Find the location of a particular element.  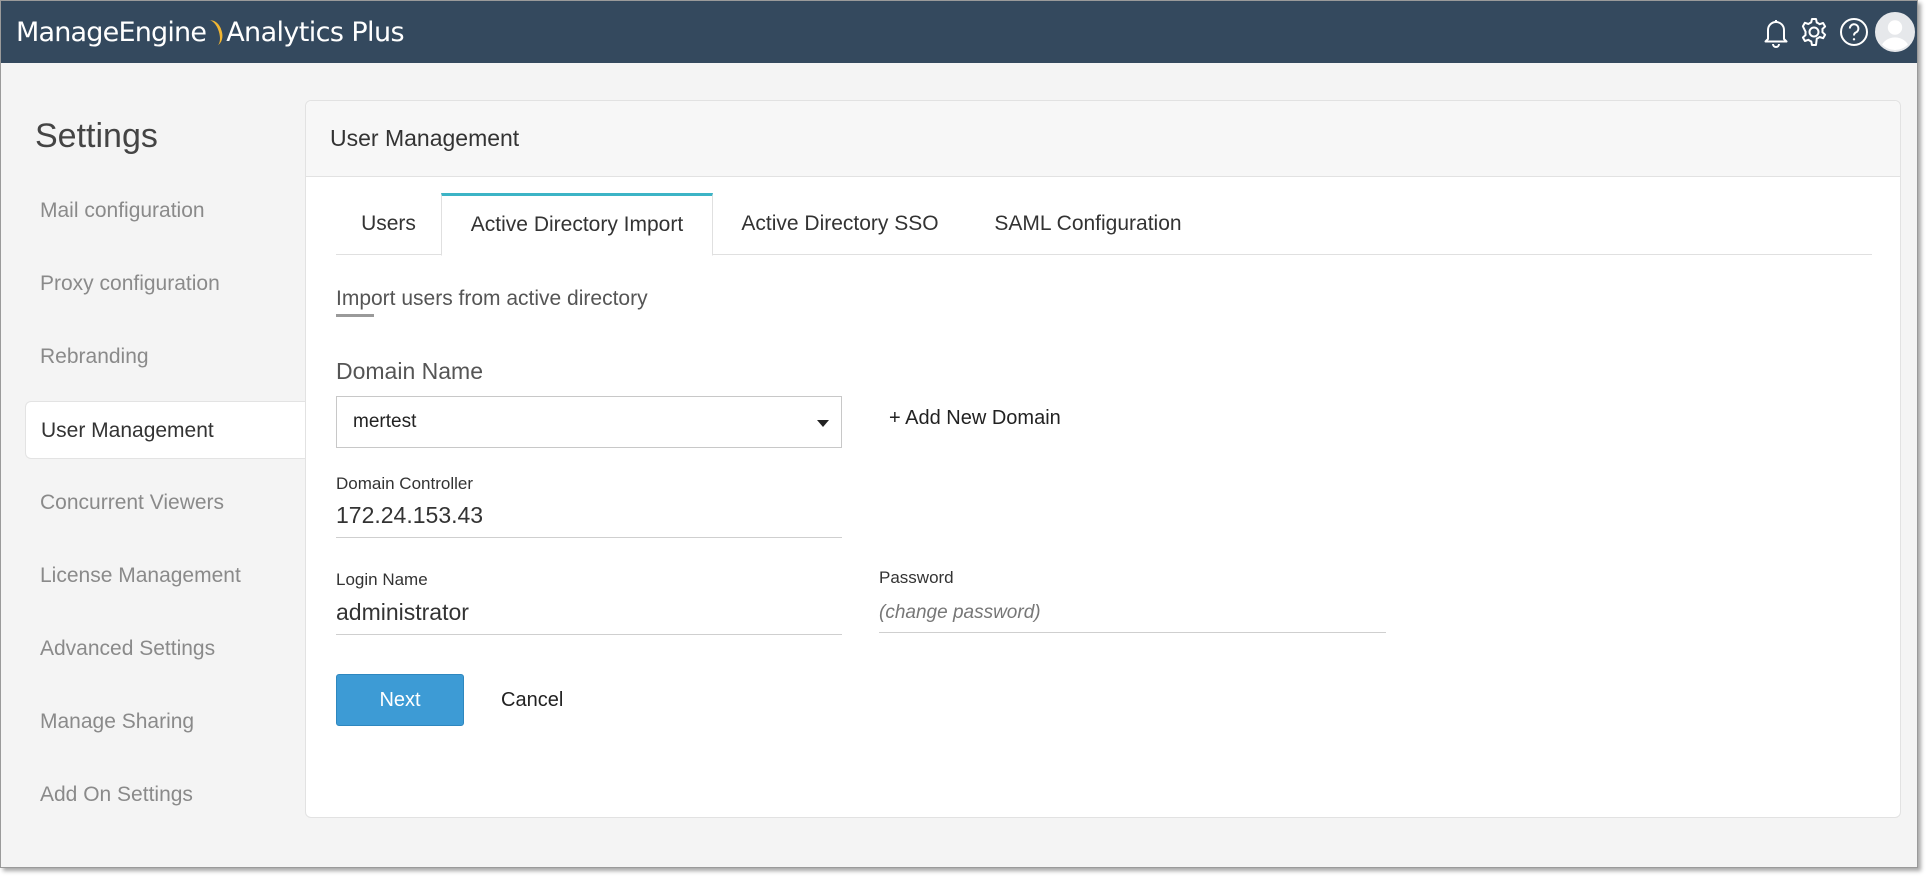

top-bar: ManageEngine Analytics Plus is located at coordinates (959, 32).